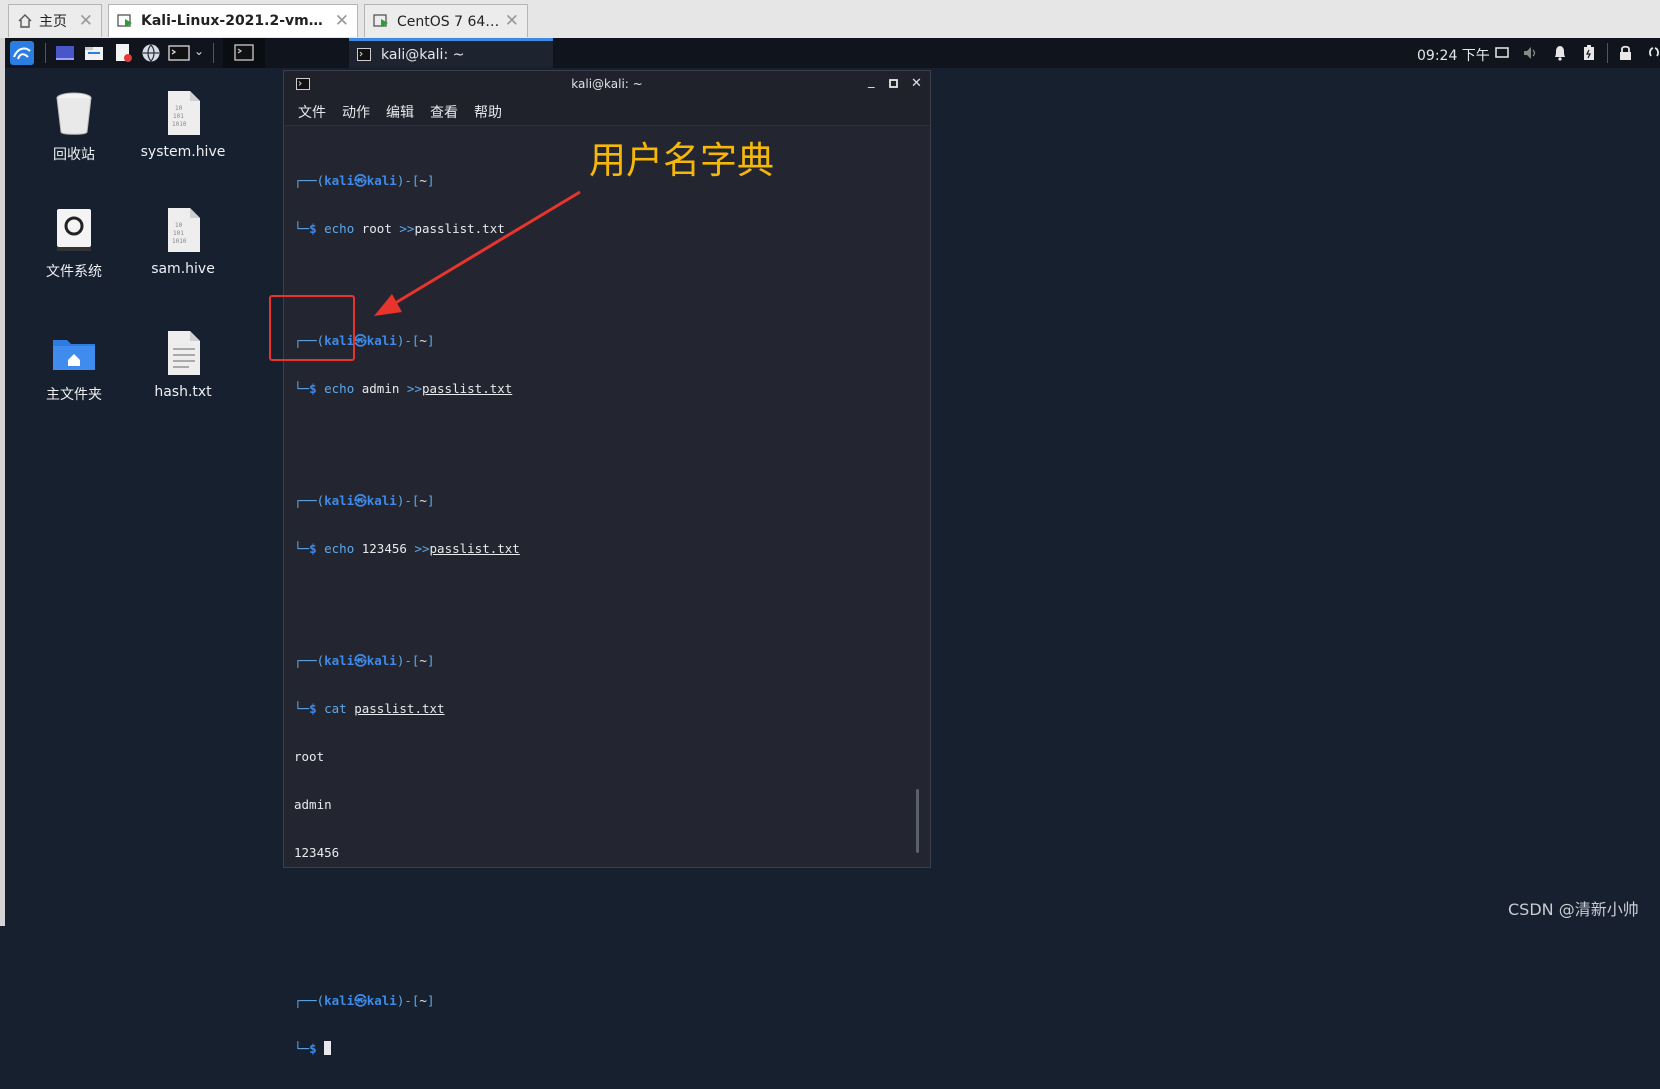 Image resolution: width=1660 pixels, height=1089 pixels. I want to click on command-line: └─$, so click(407, 1049).